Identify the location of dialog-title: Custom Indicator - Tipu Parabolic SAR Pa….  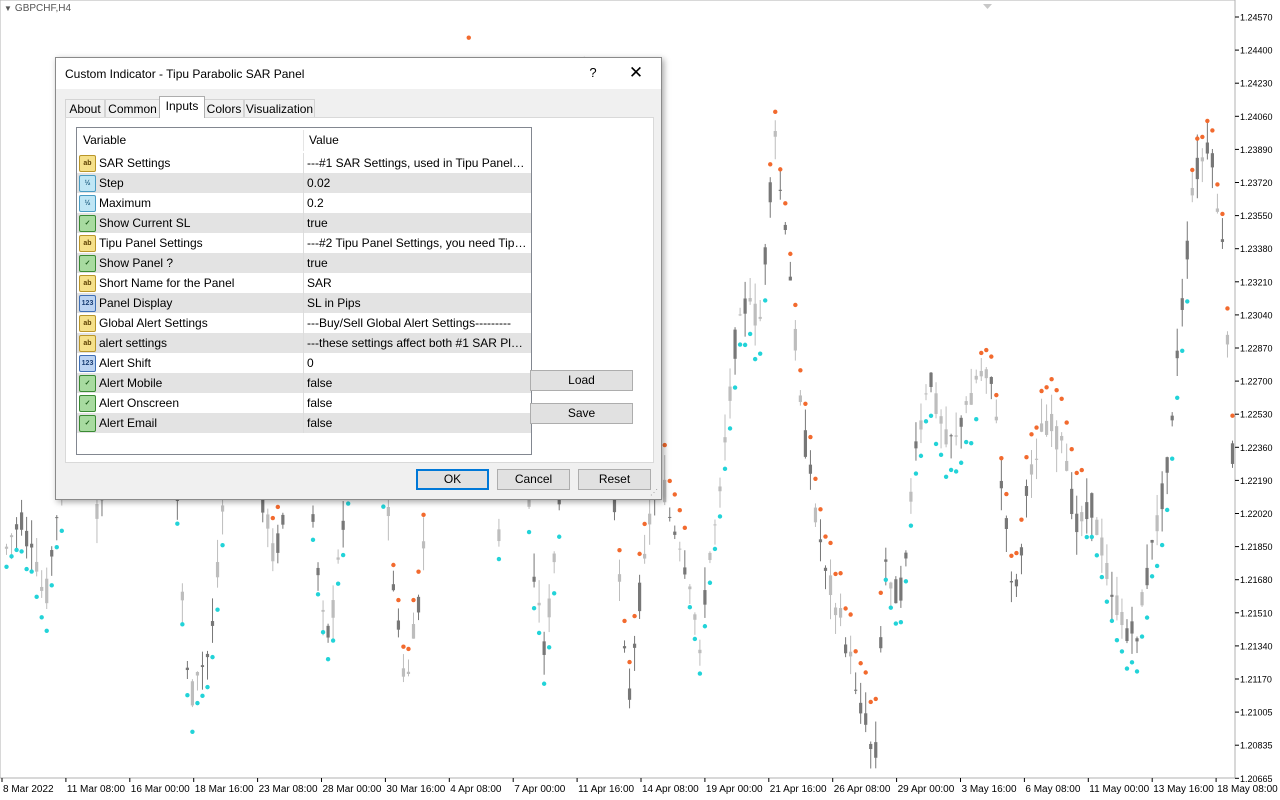
(185, 74).